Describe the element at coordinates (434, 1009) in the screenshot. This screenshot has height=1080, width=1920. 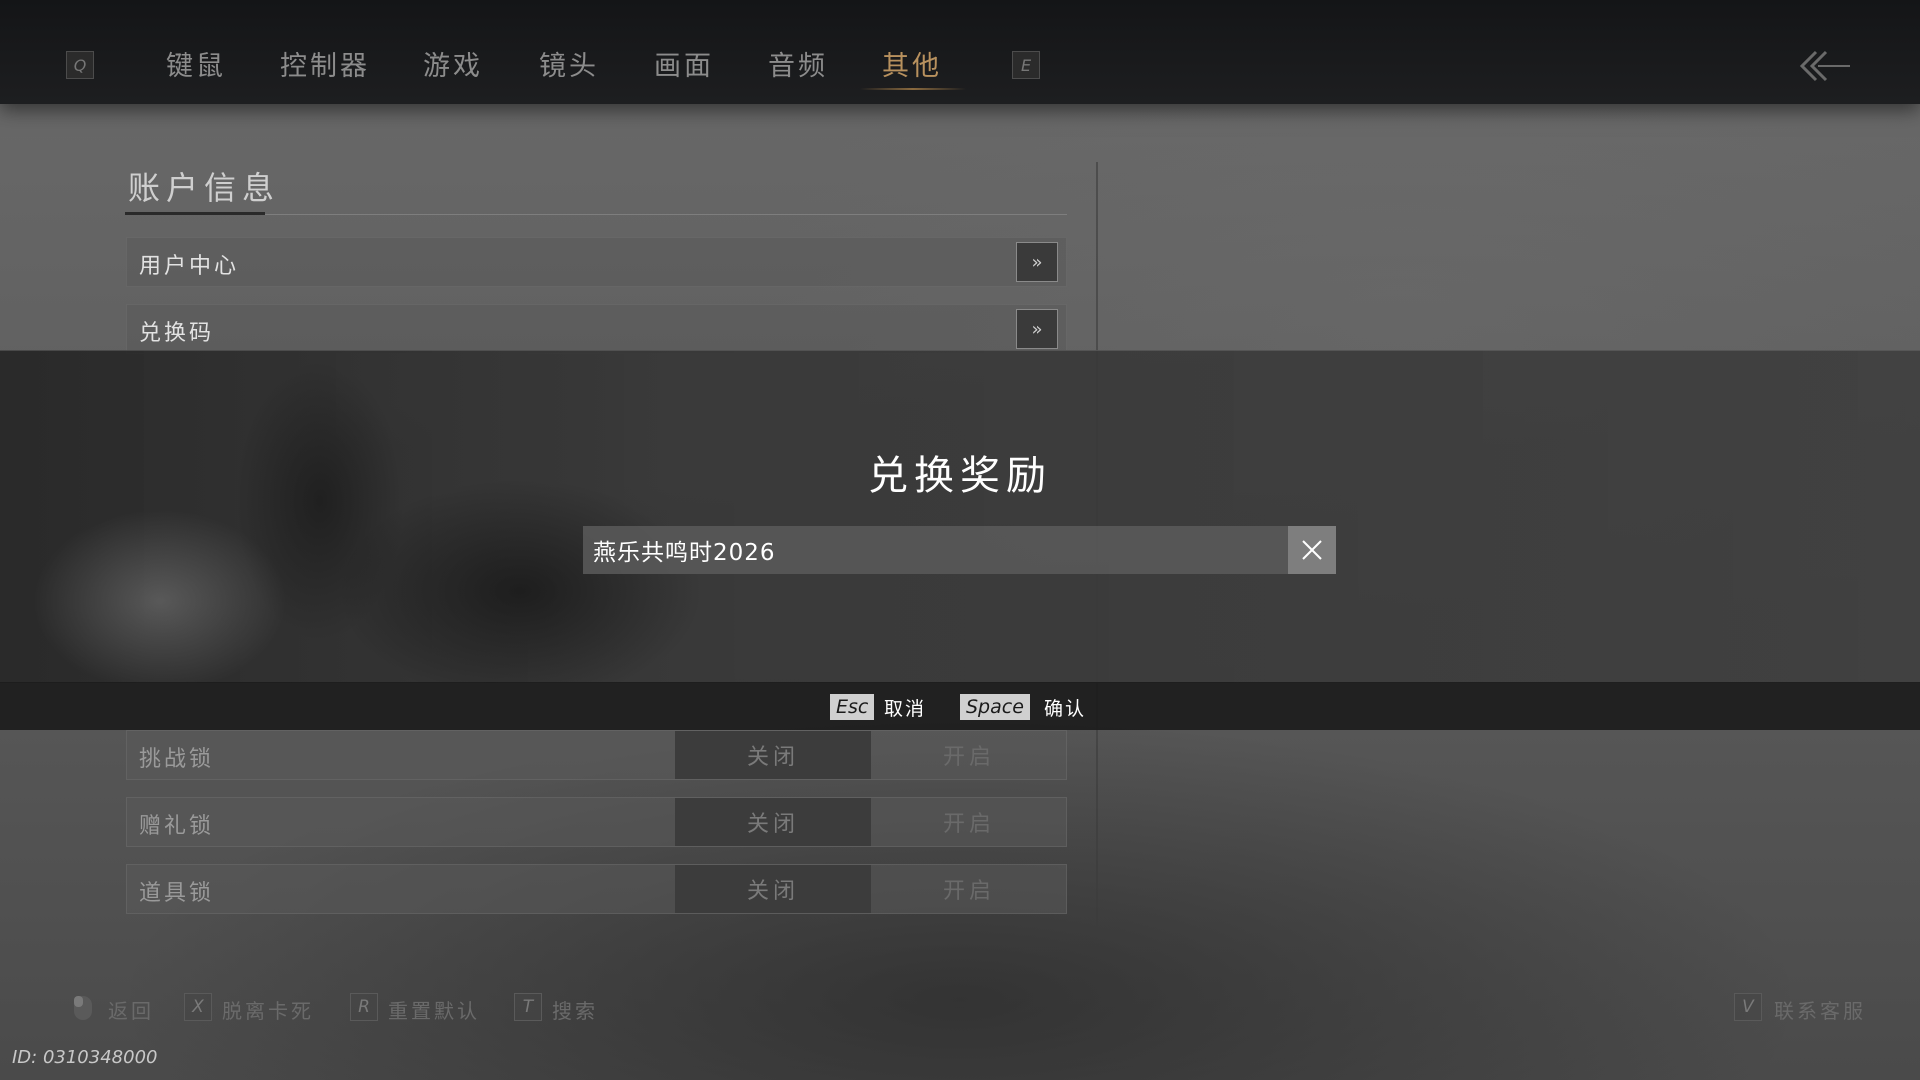
I see `reset-default-hint: 重置默认` at that location.